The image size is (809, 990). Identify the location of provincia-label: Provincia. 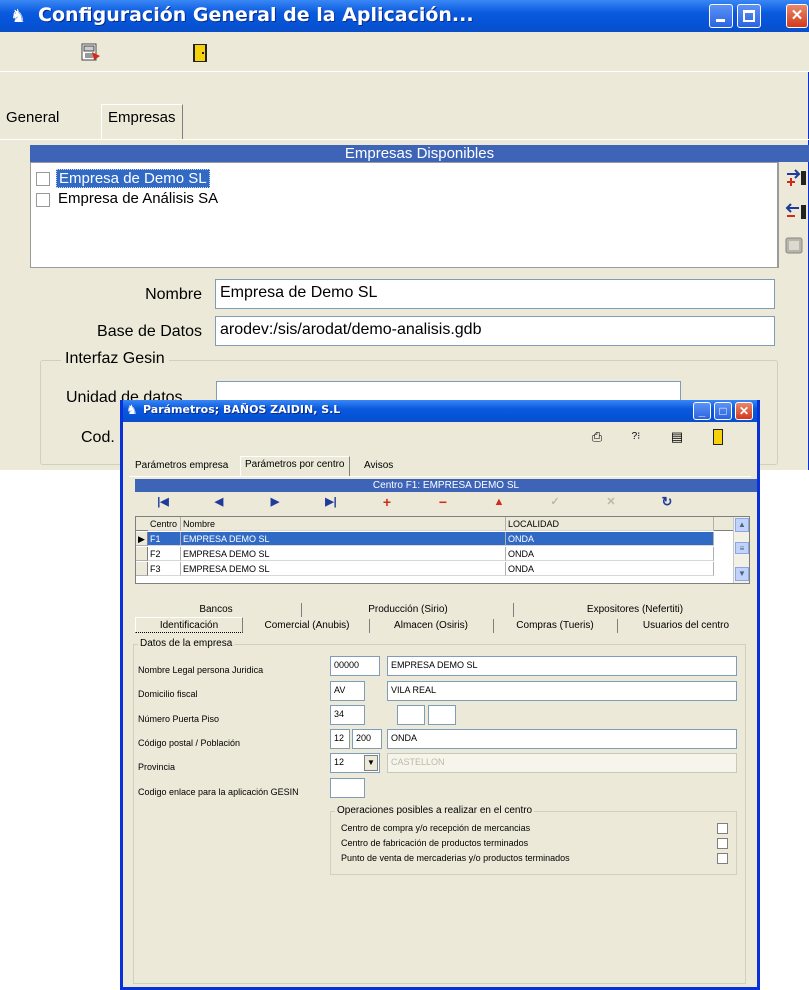
(157, 767).